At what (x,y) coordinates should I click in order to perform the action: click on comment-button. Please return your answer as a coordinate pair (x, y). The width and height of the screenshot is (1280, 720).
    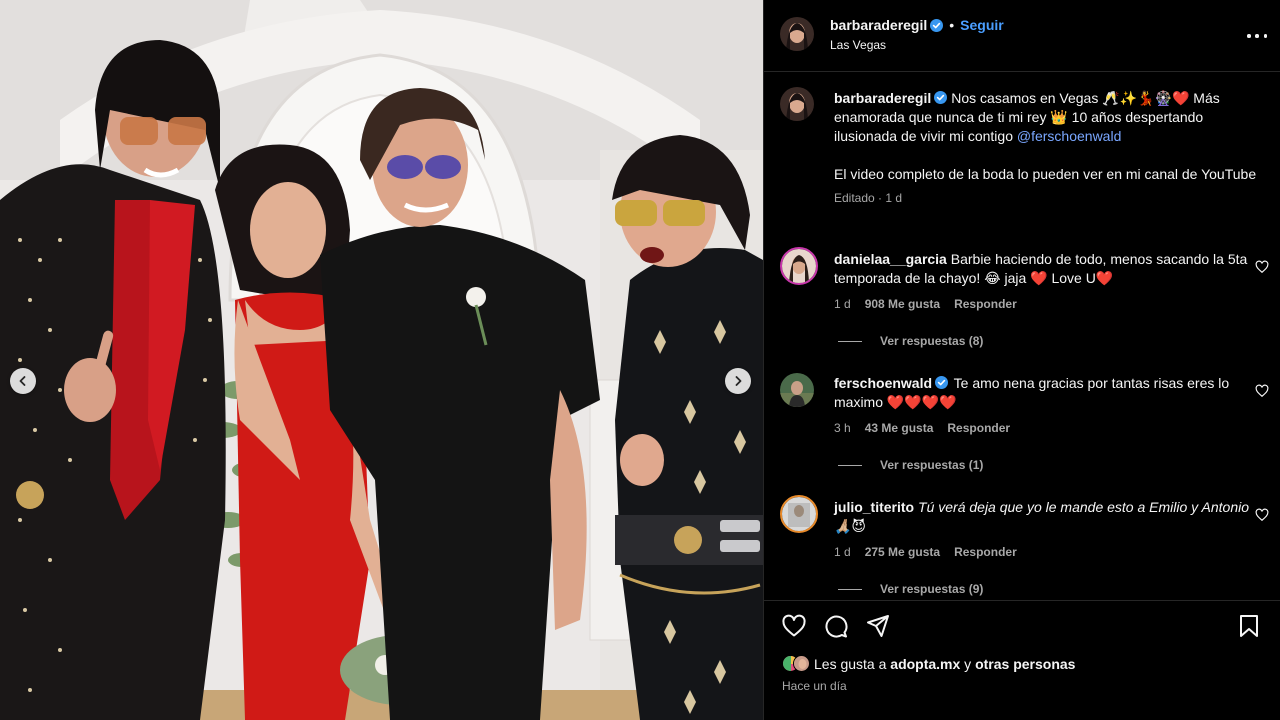
    Looking at the image, I should click on (836, 626).